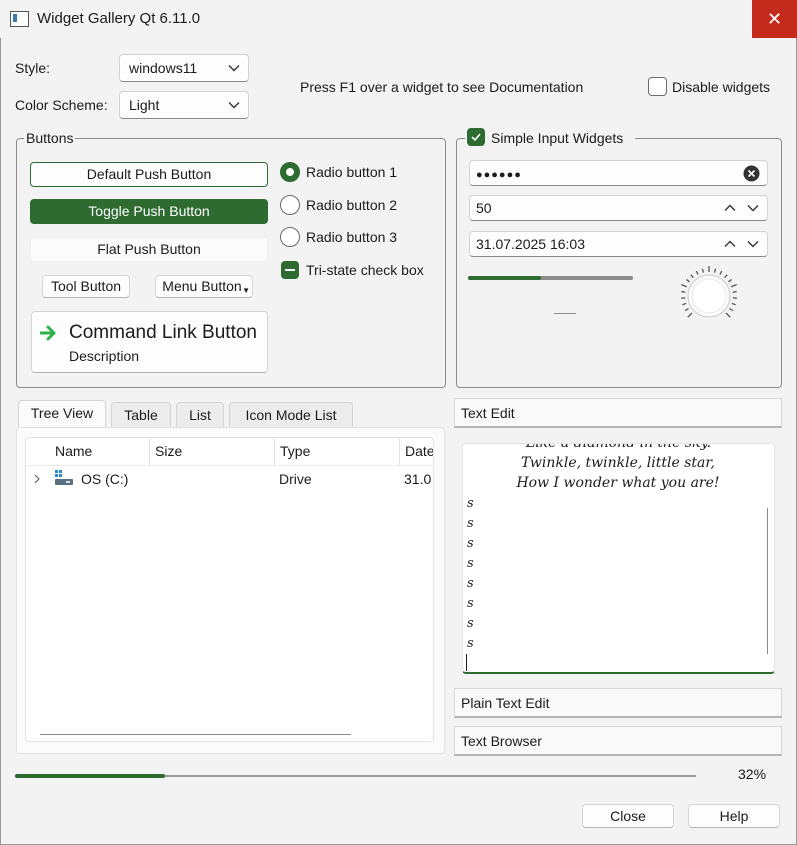 The image size is (797, 845). I want to click on default-push-button: Default Push Button, so click(149, 174).